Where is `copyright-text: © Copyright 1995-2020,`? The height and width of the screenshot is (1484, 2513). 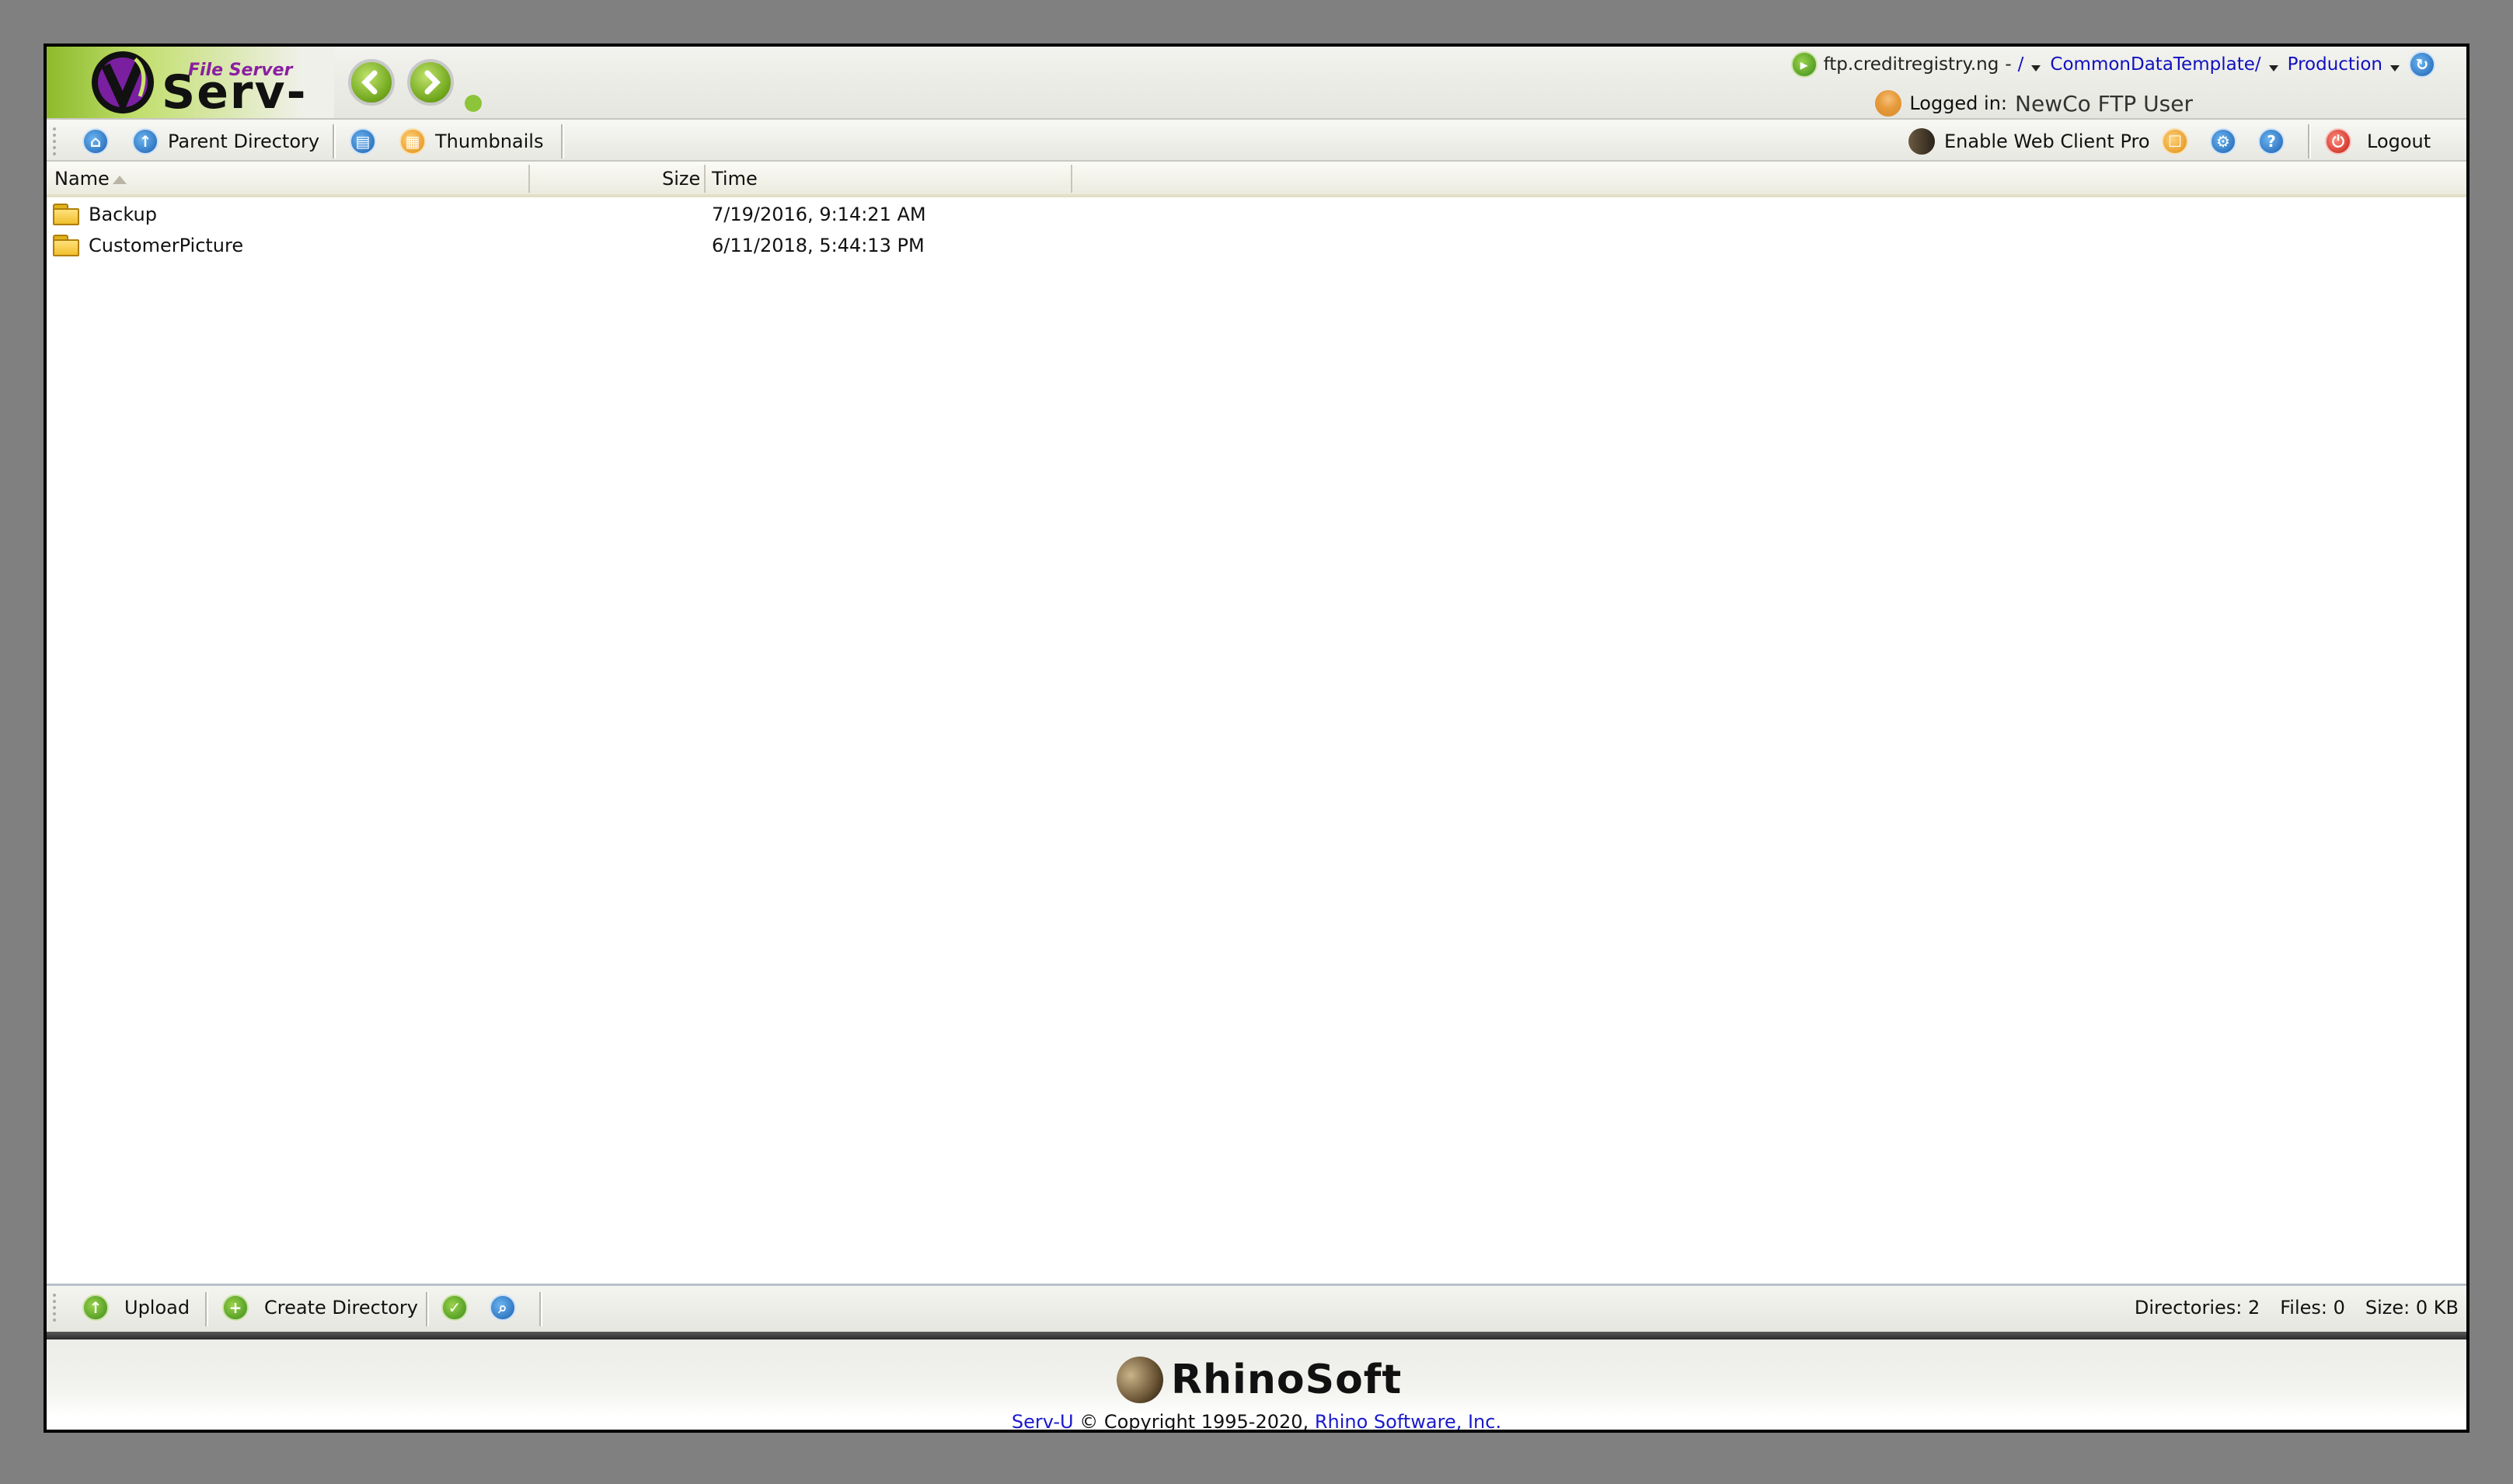 copyright-text: © Copyright 1995-2020, is located at coordinates (1194, 1422).